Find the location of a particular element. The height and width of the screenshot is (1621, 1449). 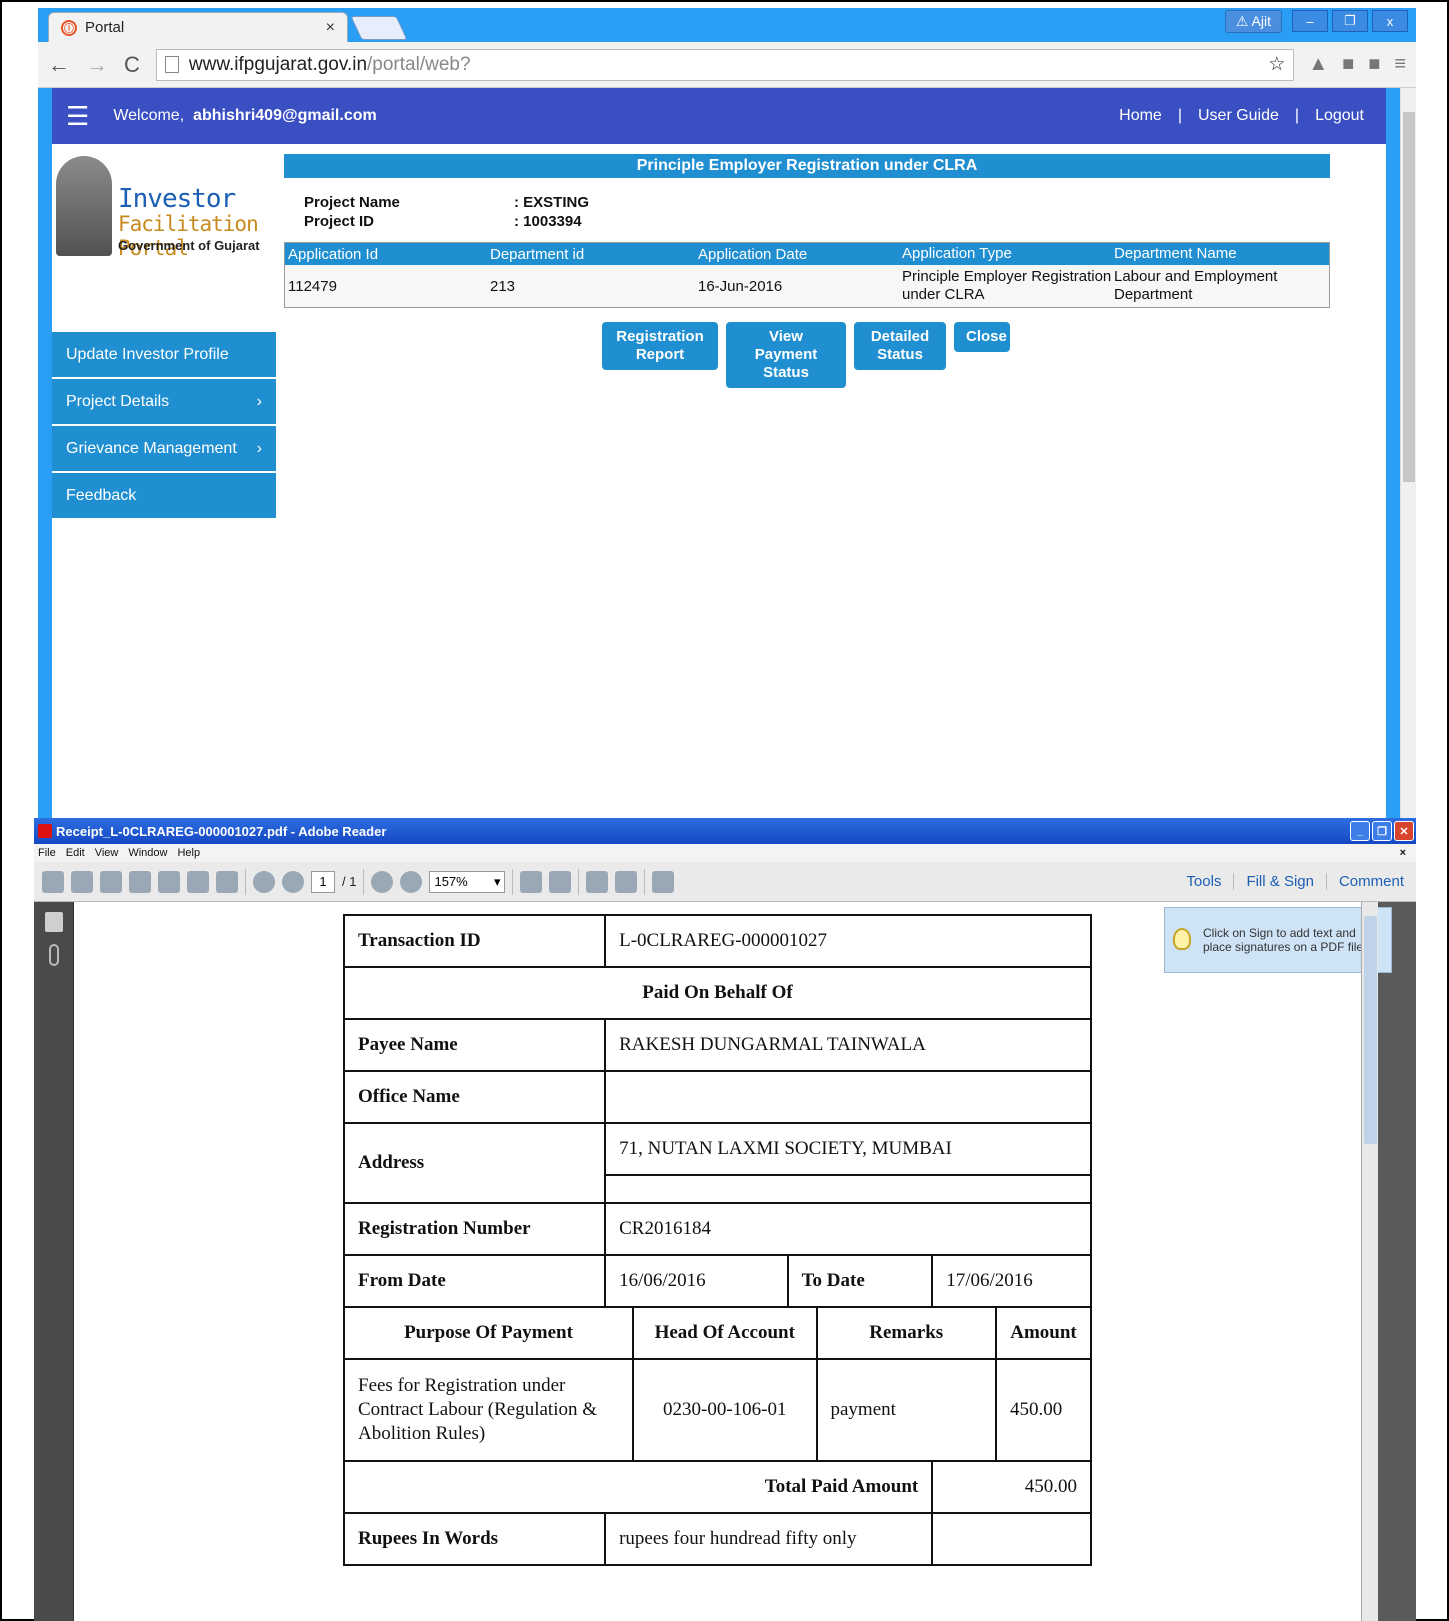

menu-update-profile: Update Investor Profile is located at coordinates (164, 355).